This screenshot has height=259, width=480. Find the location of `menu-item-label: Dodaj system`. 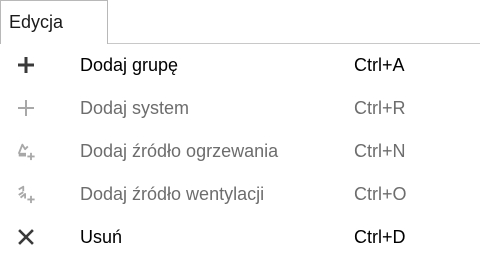

menu-item-label: Dodaj system is located at coordinates (135, 108).